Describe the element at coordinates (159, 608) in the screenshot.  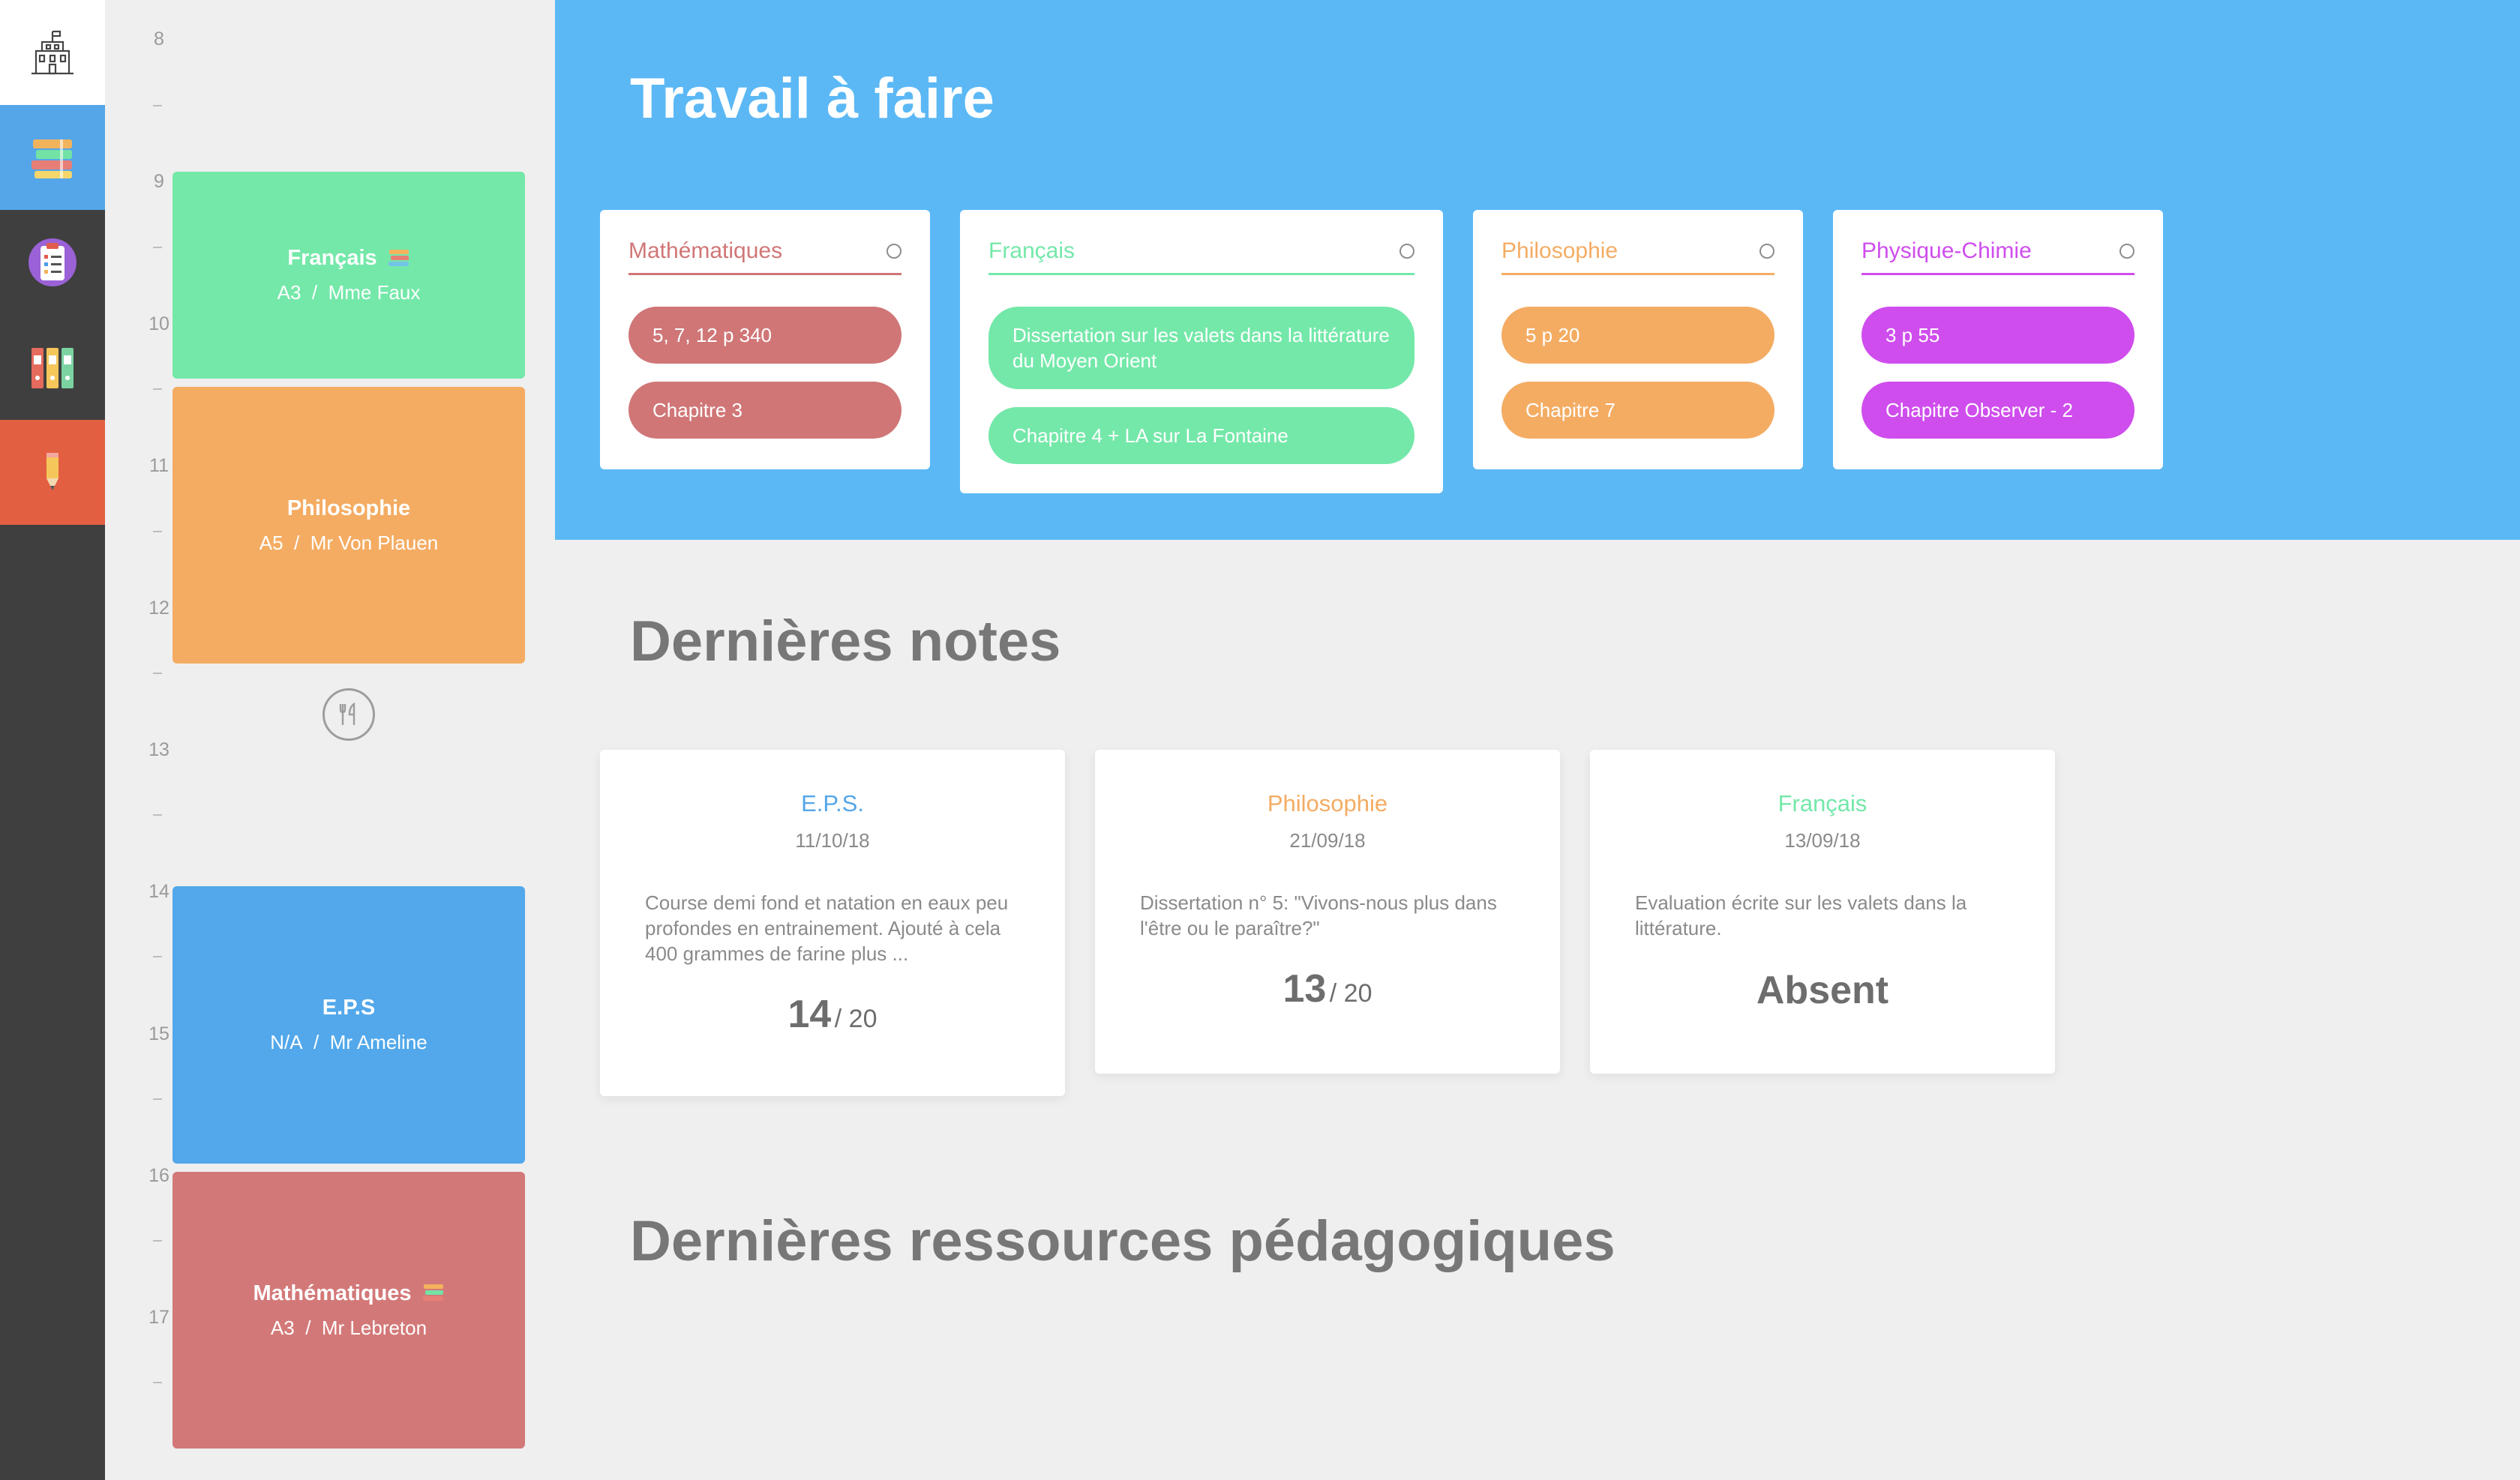
I see `hour-label: 12` at that location.